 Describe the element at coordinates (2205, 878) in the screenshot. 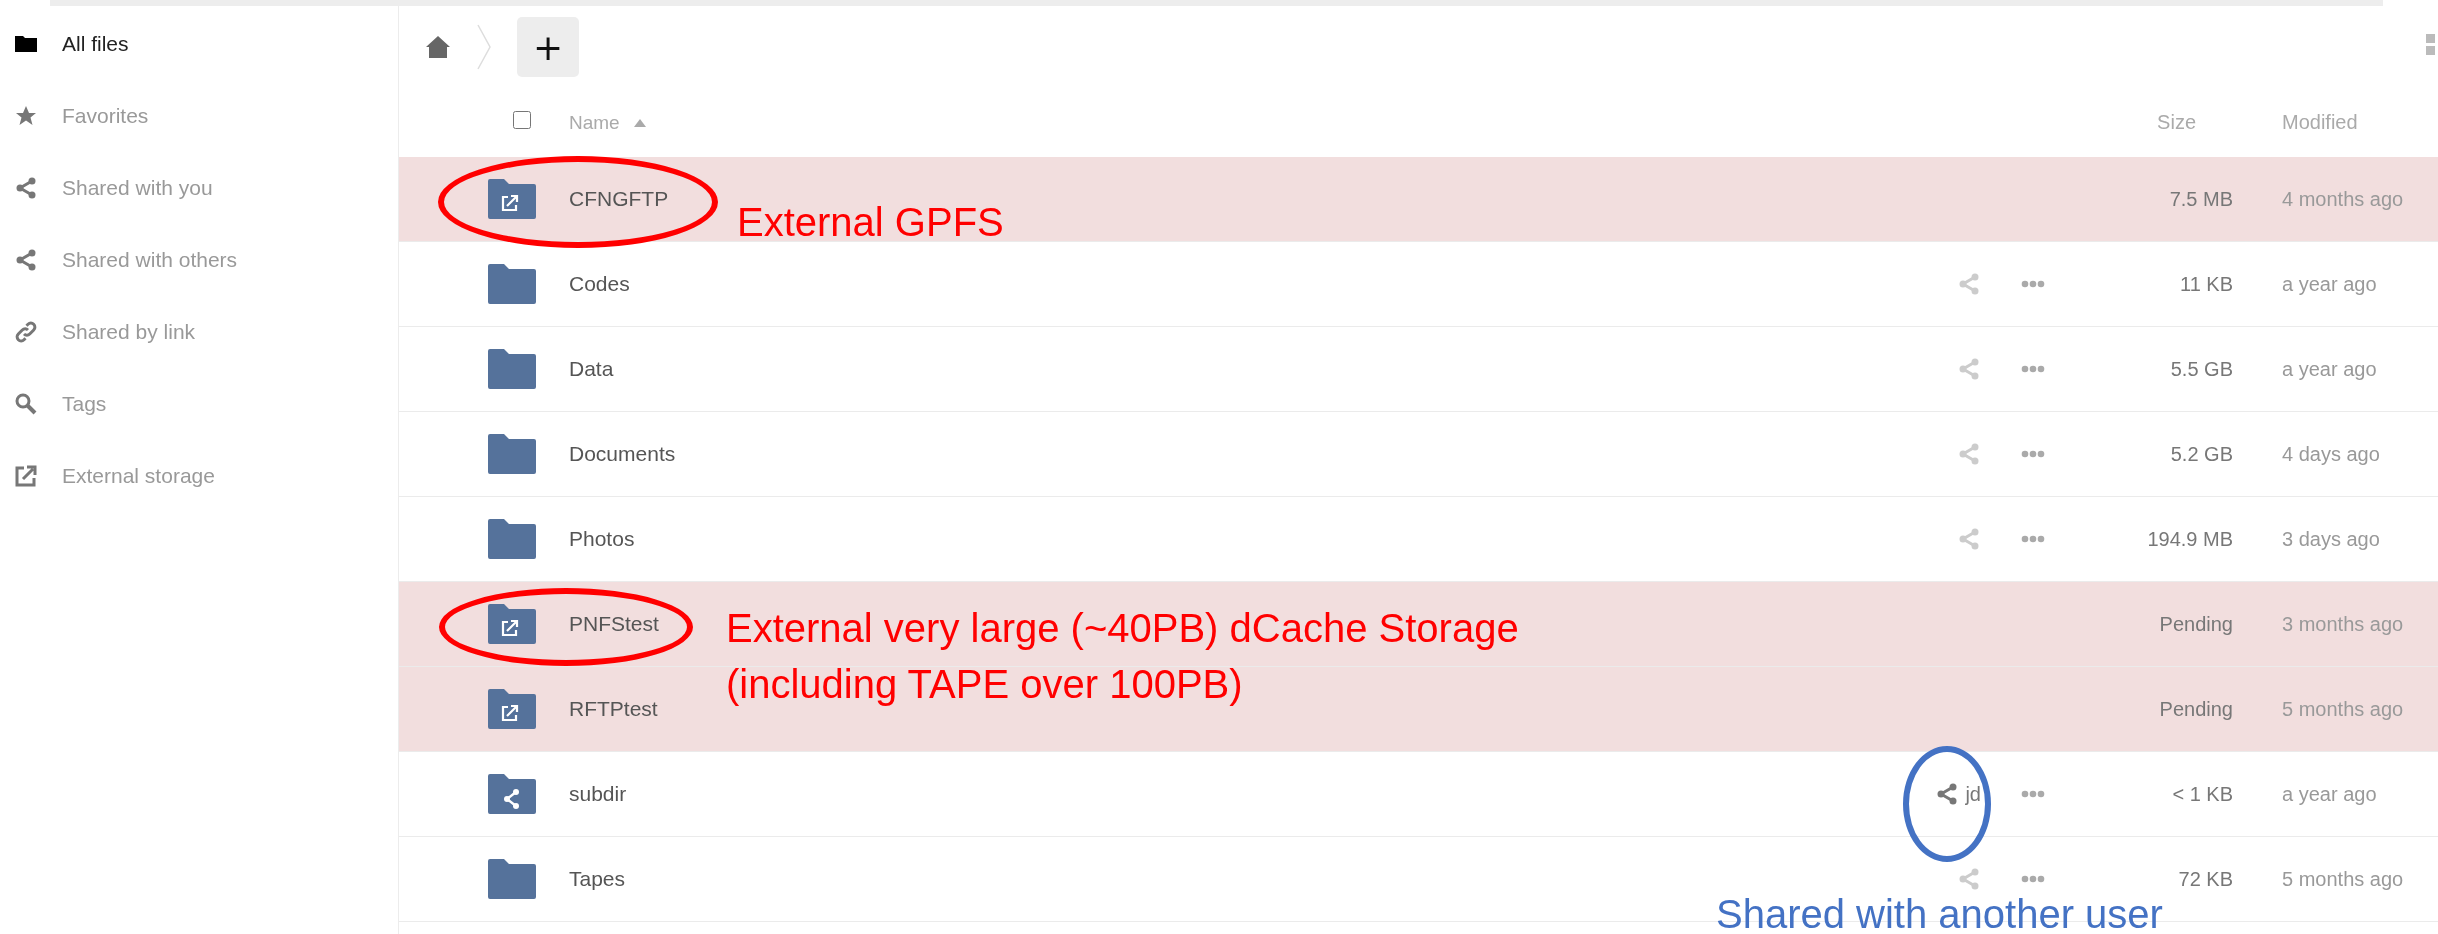

I see `file-size: 72 KB` at that location.